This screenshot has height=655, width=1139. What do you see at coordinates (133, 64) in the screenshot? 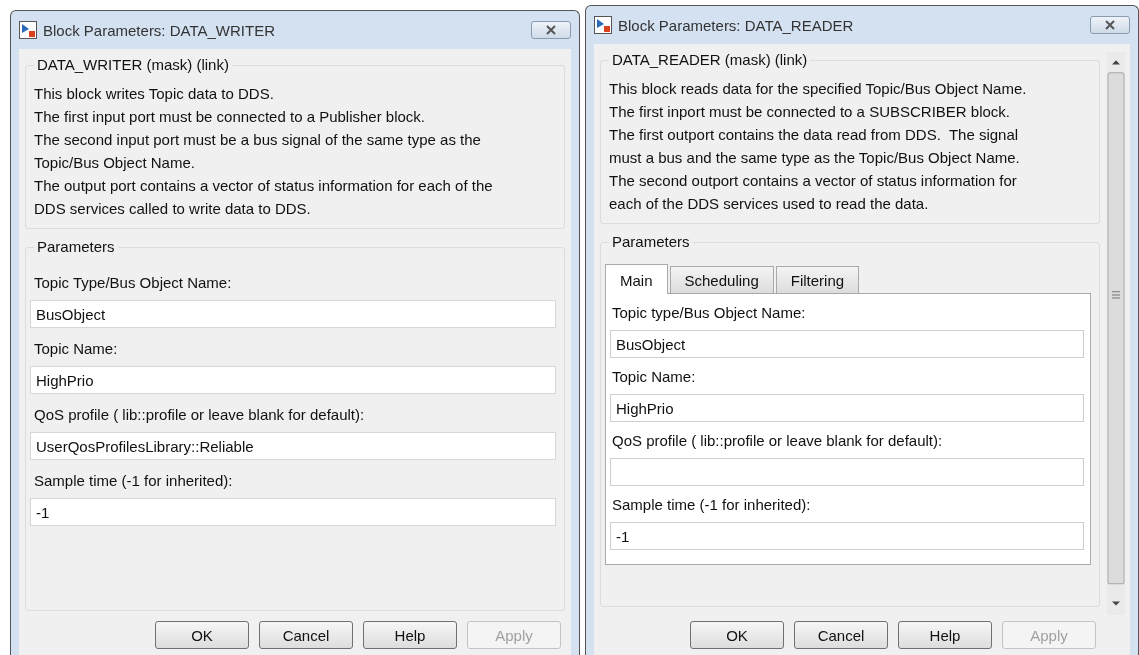
I see `group-title: DATA_WRITER (mask) (link)` at bounding box center [133, 64].